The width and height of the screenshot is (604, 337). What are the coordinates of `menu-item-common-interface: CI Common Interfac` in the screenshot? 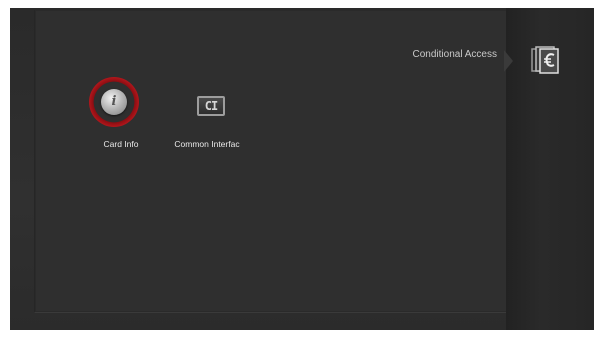 It's located at (207, 118).